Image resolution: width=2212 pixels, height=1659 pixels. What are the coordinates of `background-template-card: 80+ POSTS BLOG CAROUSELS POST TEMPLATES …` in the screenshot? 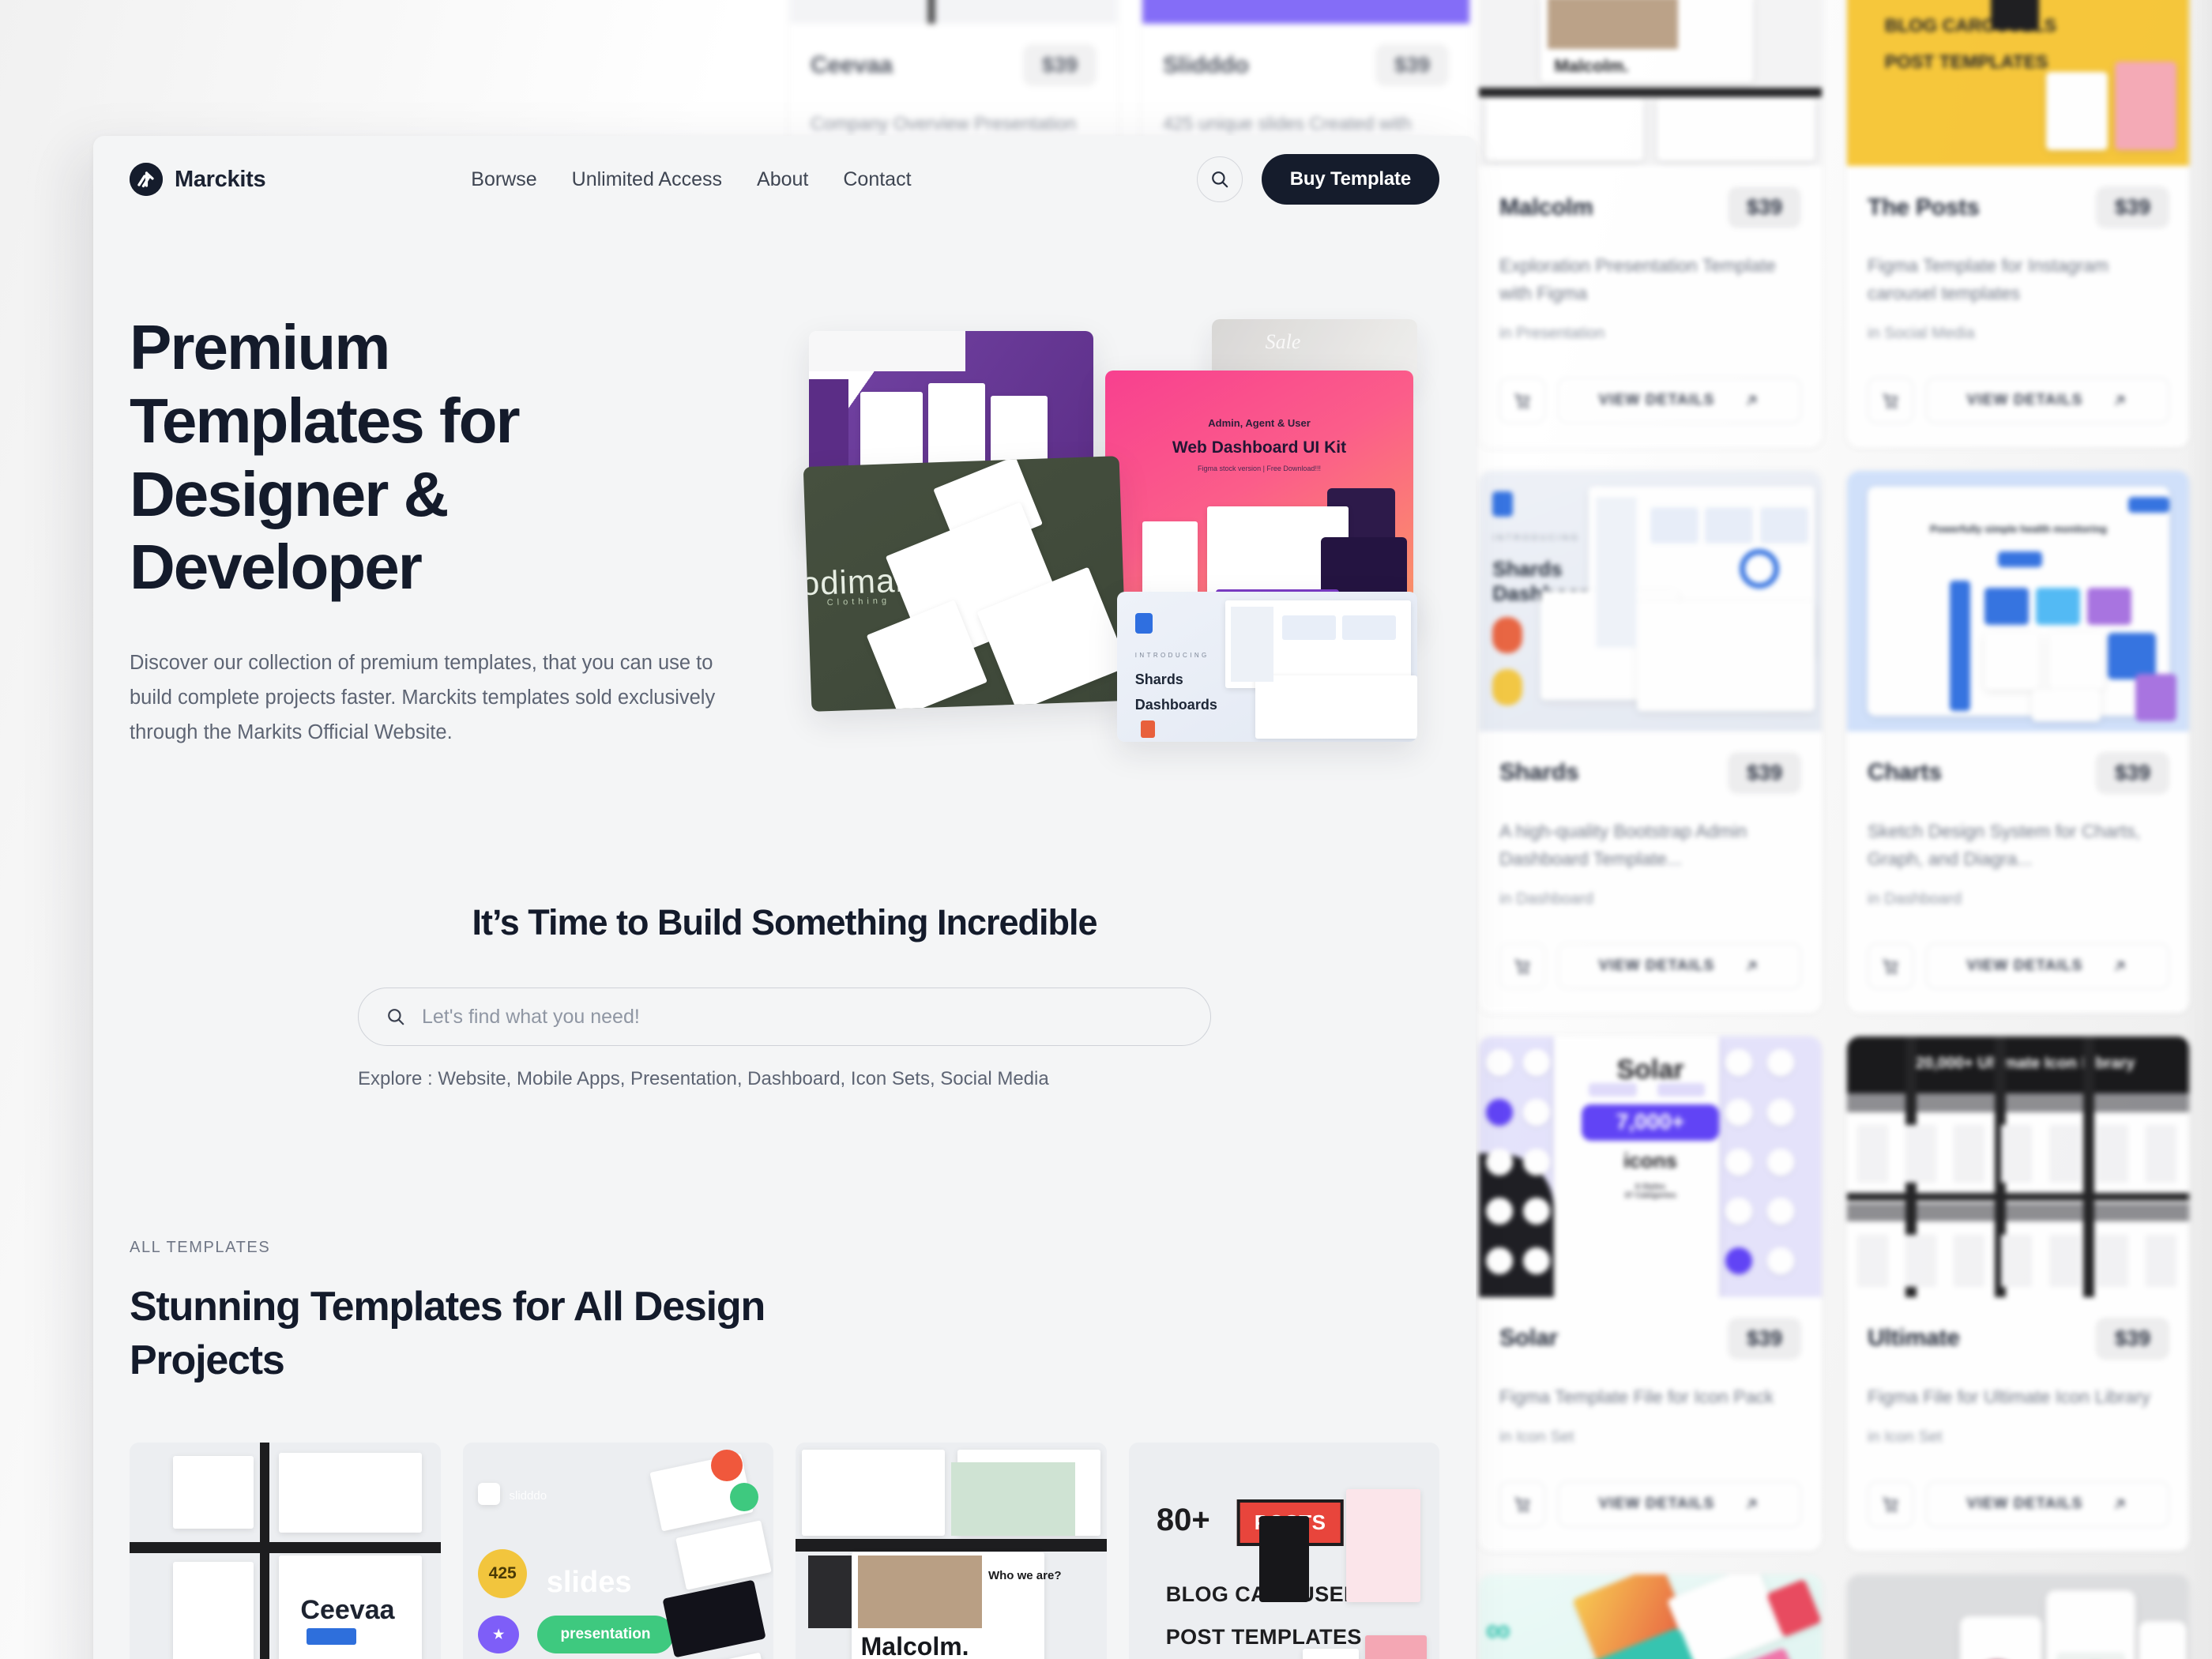 It's located at (2019, 223).